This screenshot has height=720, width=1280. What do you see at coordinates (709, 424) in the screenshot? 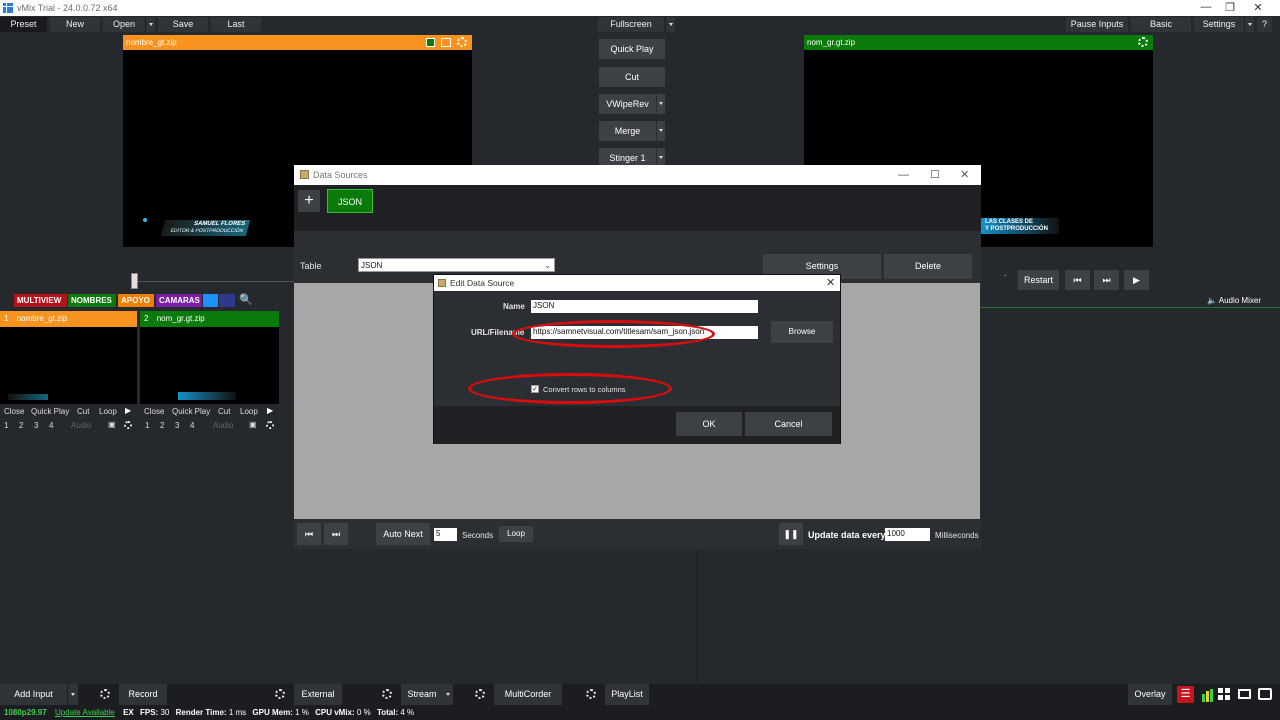
I see `ok-button: OK` at bounding box center [709, 424].